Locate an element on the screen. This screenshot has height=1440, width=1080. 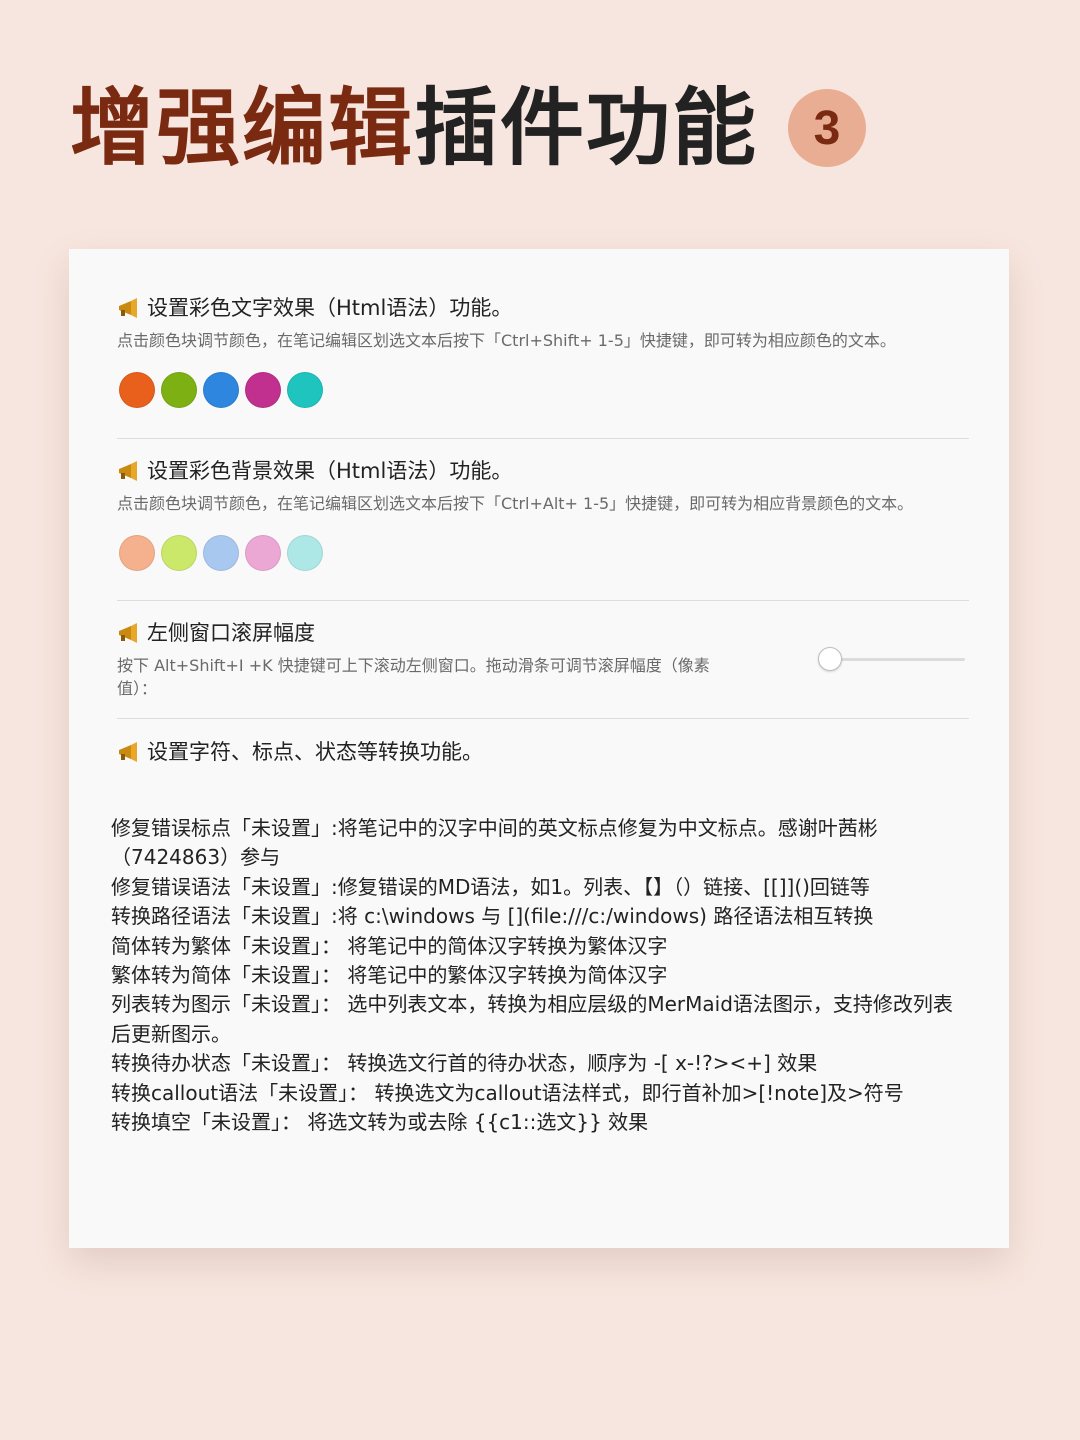
section-title-text: 设置彩色背景效果（Html语法）功能。 is located at coordinates (330, 471).